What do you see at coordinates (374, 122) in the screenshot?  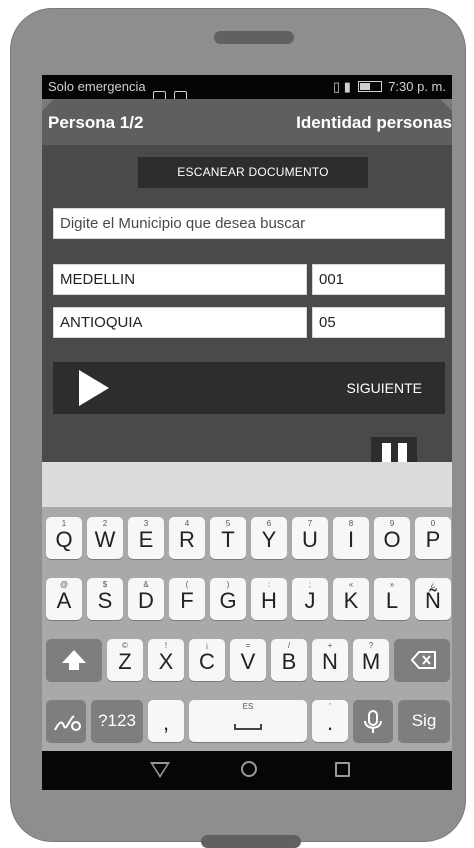 I see `page-title: Identidad personas` at bounding box center [374, 122].